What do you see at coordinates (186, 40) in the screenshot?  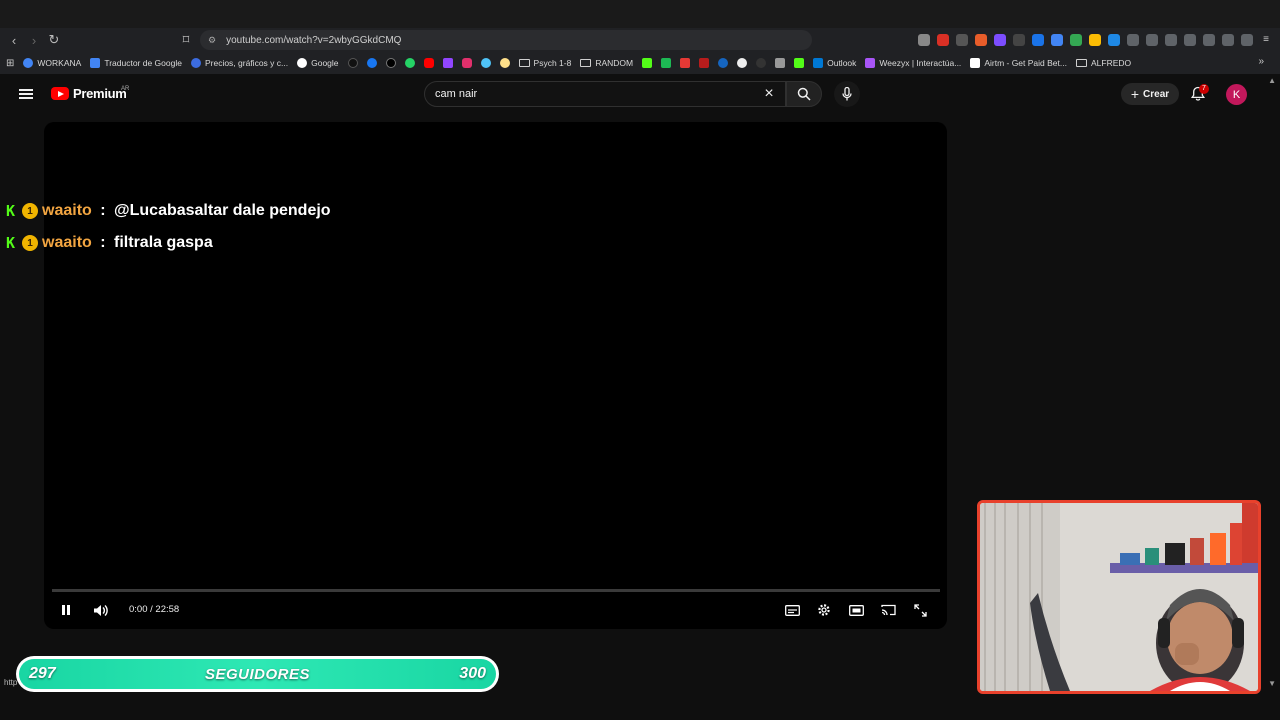 I see `bookmark-icon: ⌑` at bounding box center [186, 40].